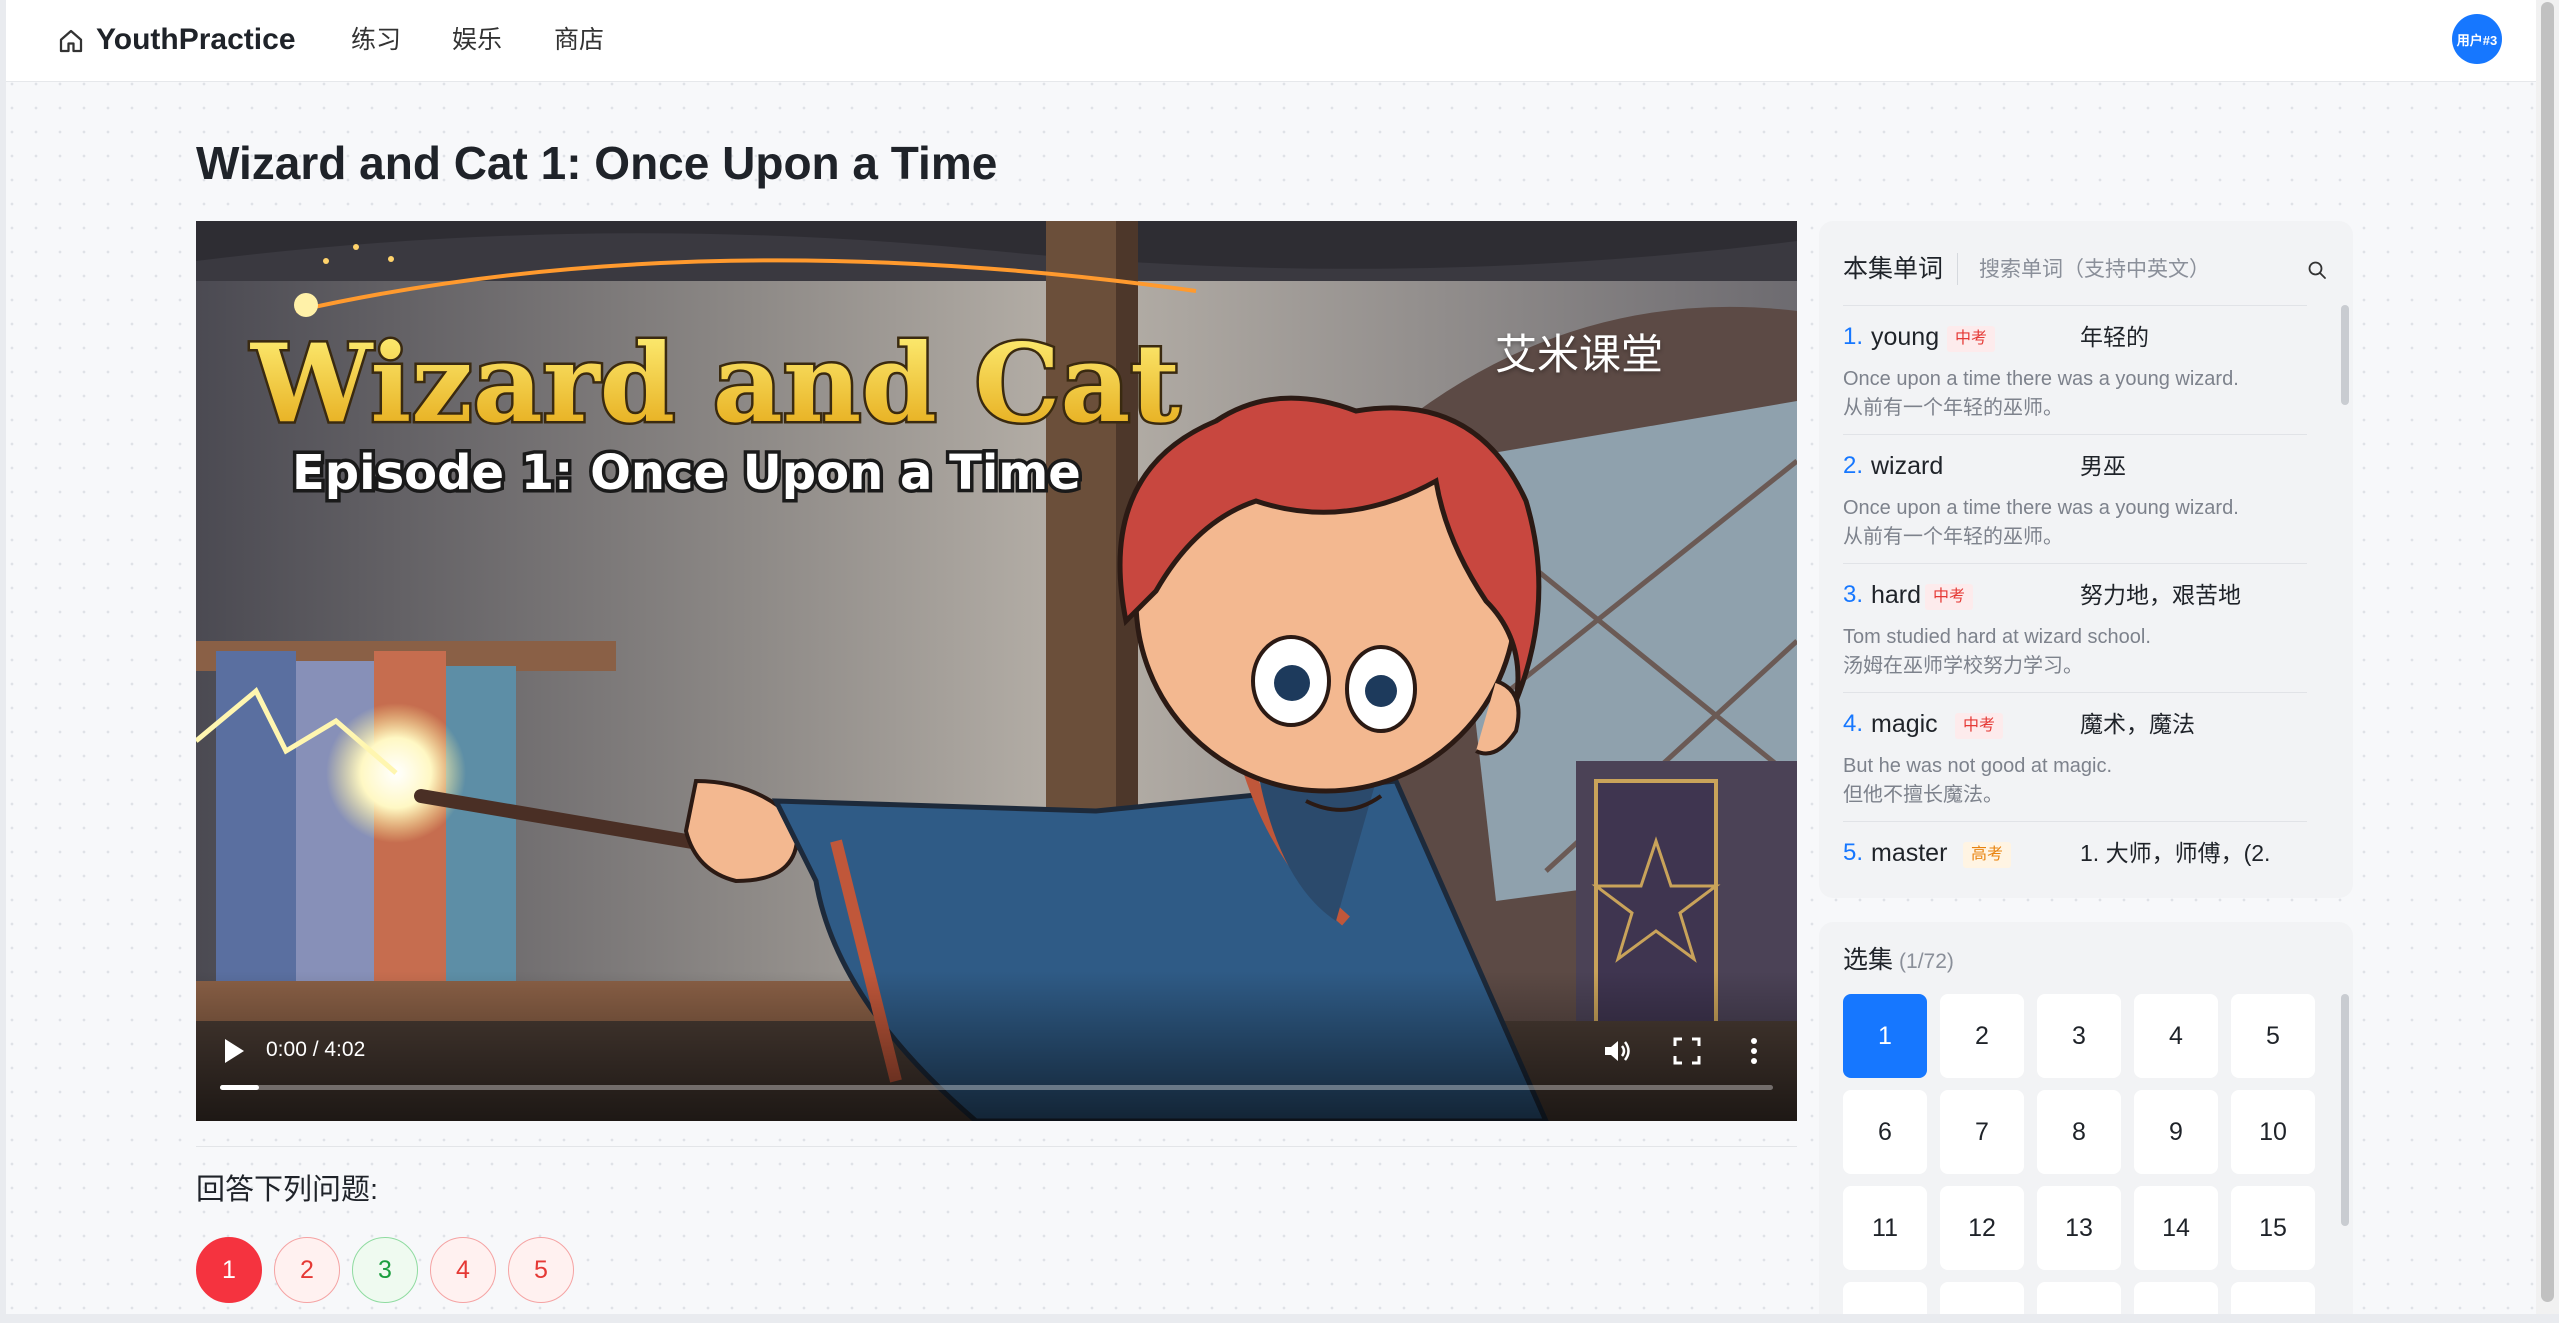  I want to click on vocab-search-input, so click(2149, 270).